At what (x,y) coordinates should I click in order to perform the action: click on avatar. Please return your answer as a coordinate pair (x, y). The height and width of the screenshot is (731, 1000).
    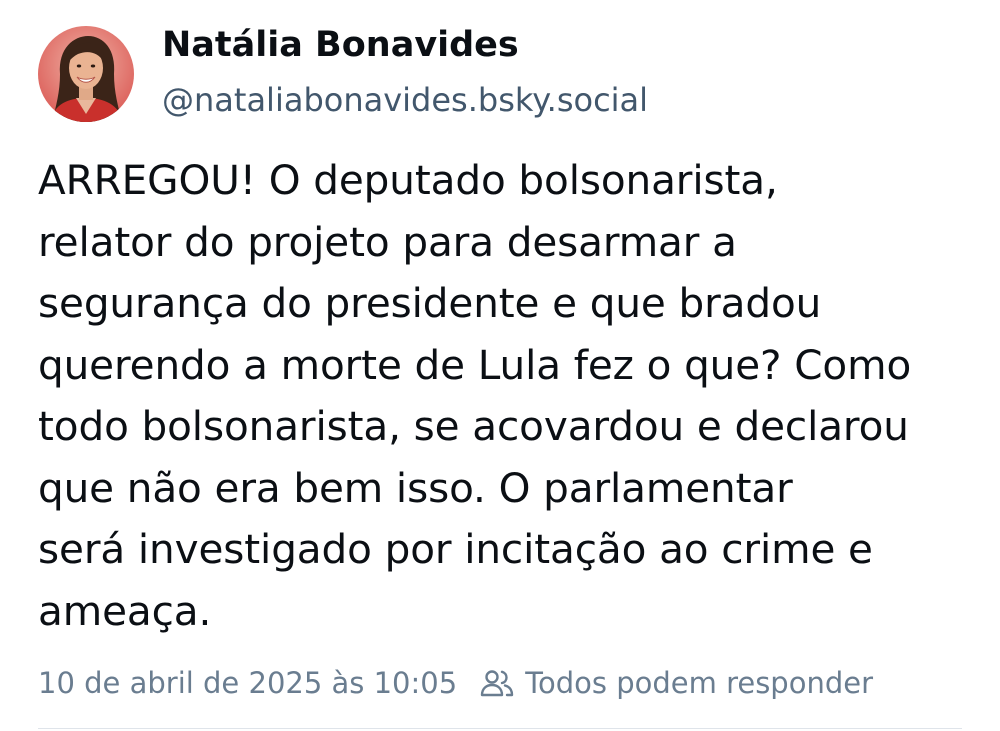
    Looking at the image, I should click on (86, 74).